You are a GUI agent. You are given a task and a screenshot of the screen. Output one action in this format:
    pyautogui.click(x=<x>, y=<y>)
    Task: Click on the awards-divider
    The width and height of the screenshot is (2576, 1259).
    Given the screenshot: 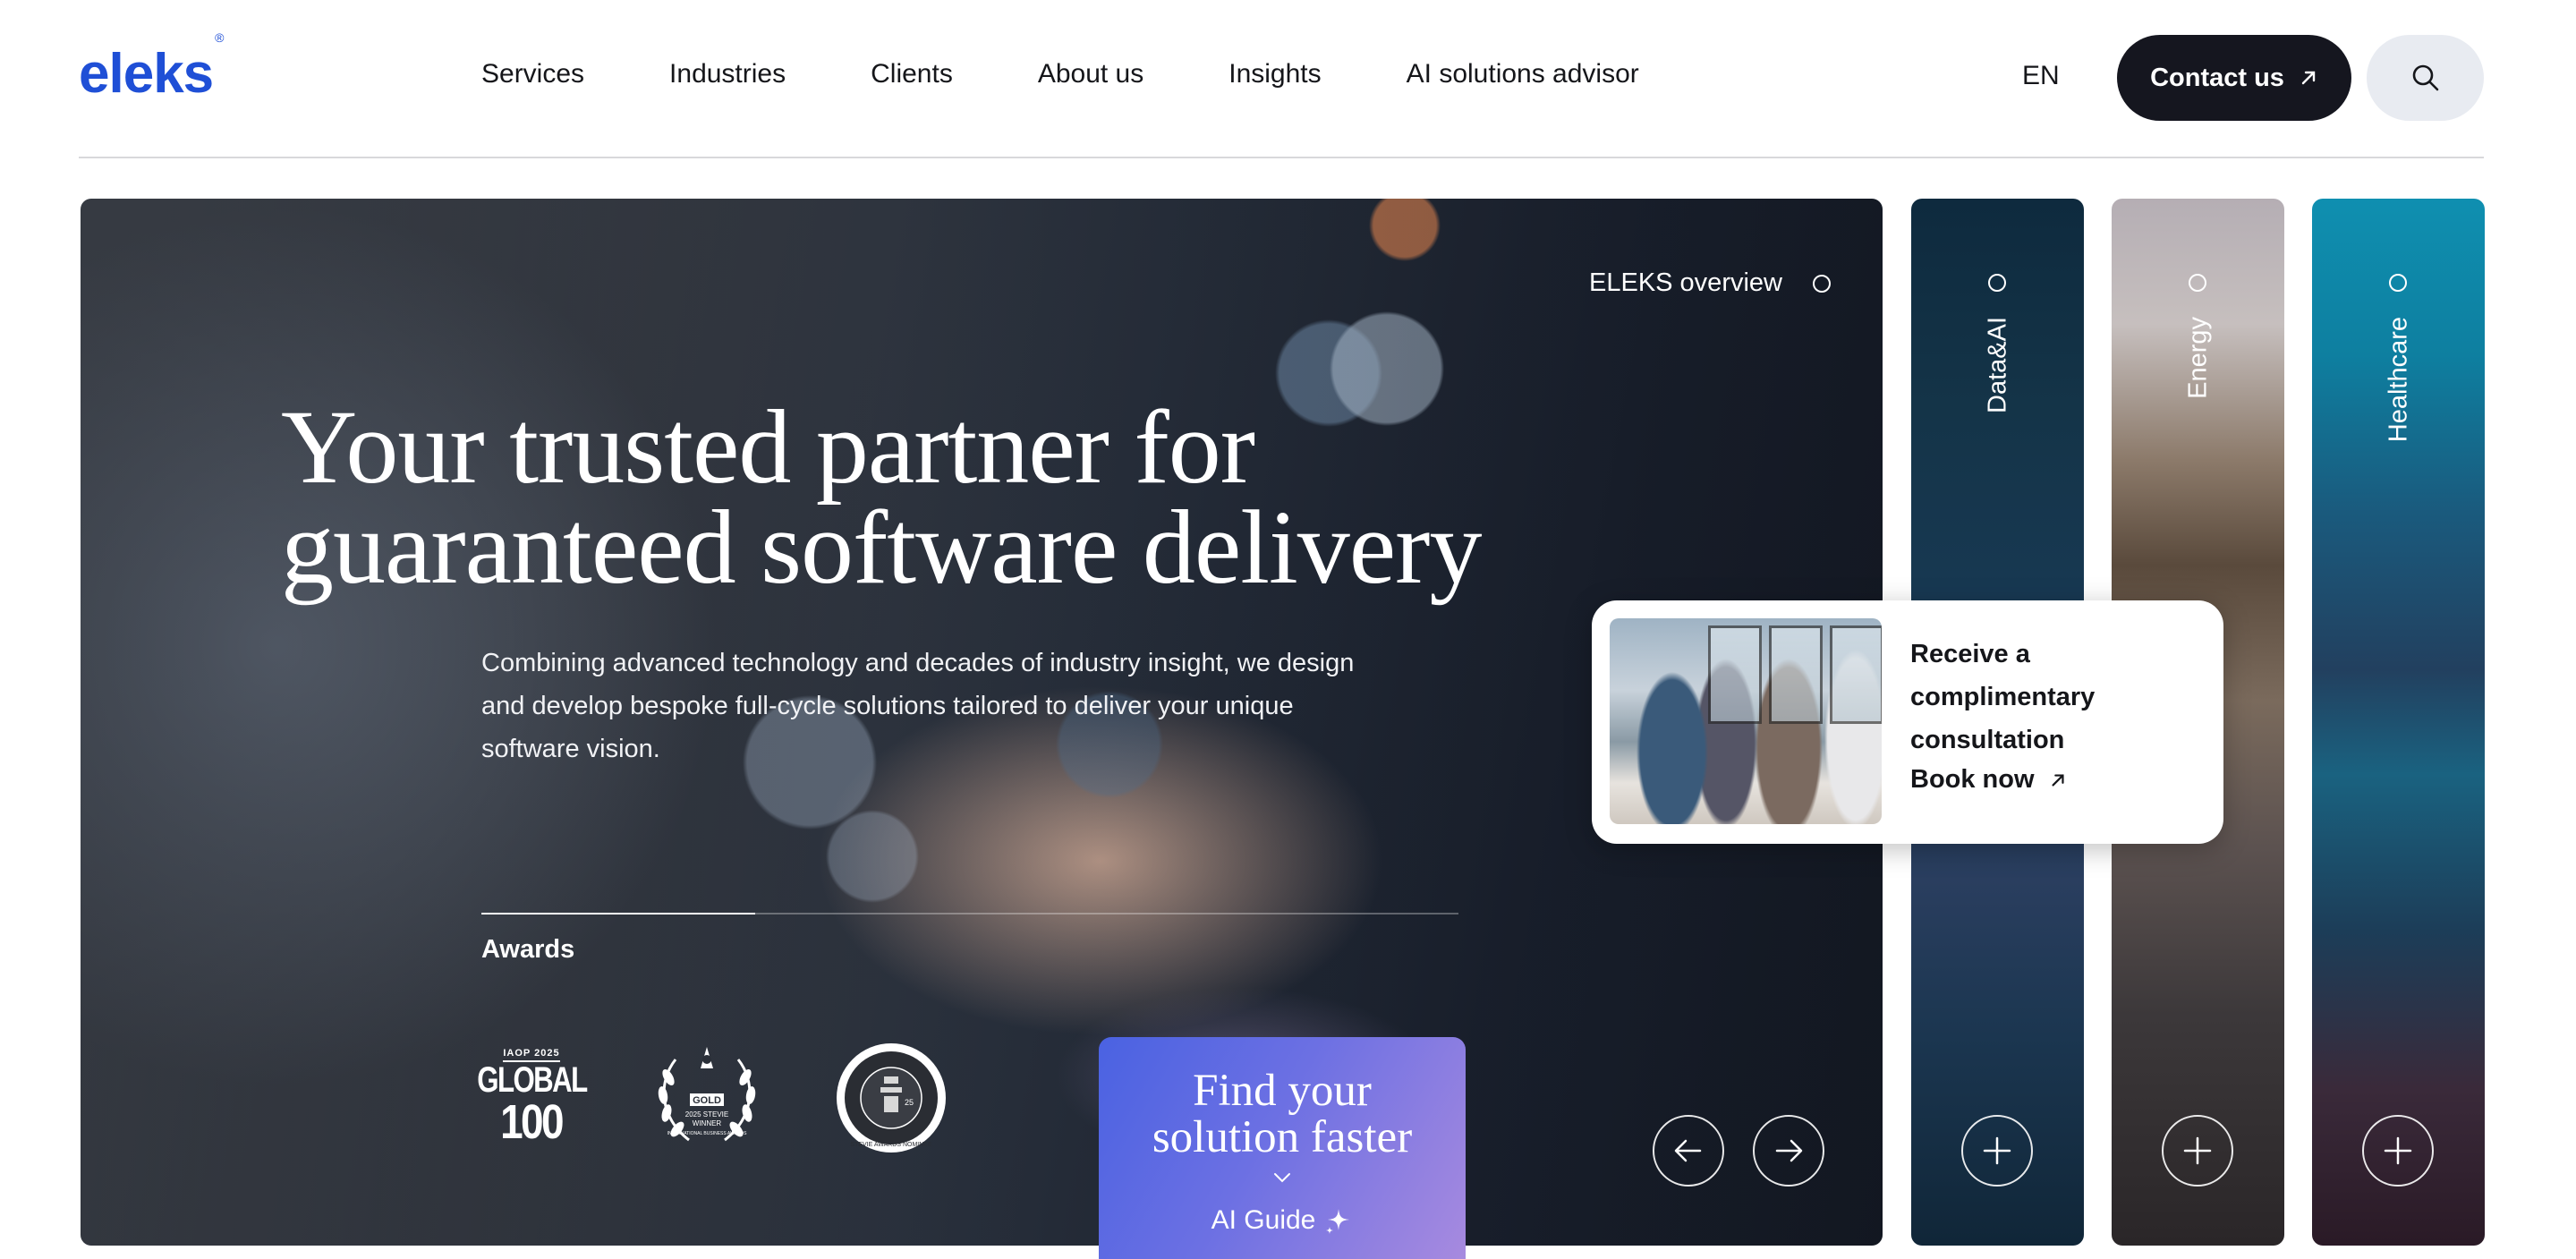 What is the action you would take?
    pyautogui.click(x=969, y=913)
    